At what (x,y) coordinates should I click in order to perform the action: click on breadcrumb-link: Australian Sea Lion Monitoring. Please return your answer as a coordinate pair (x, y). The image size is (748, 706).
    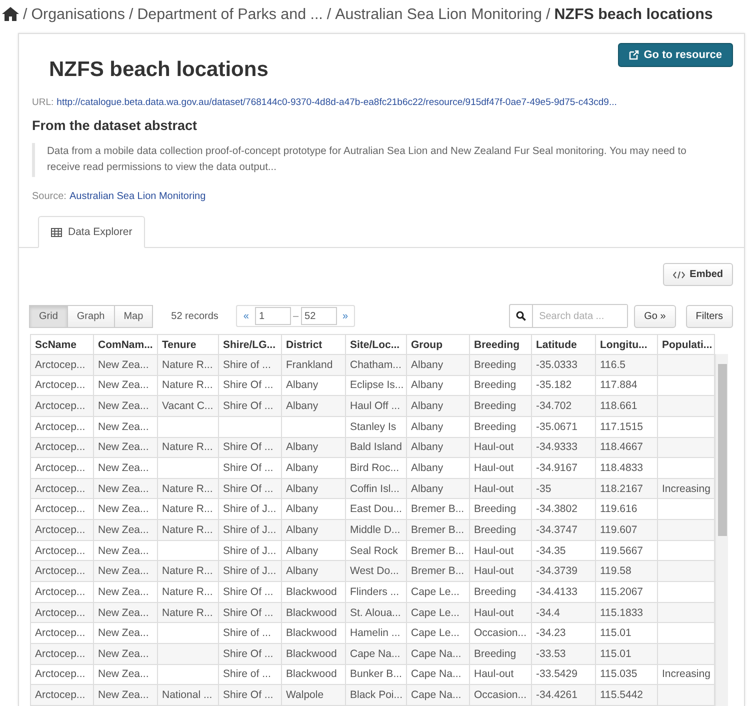
    Looking at the image, I should click on (438, 14).